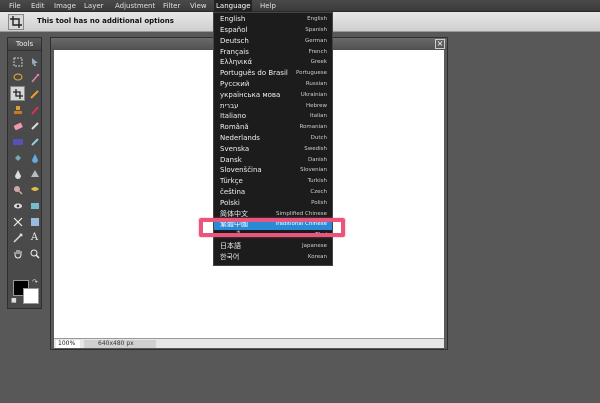 The width and height of the screenshot is (600, 403). Describe the element at coordinates (17, 253) in the screenshot. I see `hand-icon` at that location.